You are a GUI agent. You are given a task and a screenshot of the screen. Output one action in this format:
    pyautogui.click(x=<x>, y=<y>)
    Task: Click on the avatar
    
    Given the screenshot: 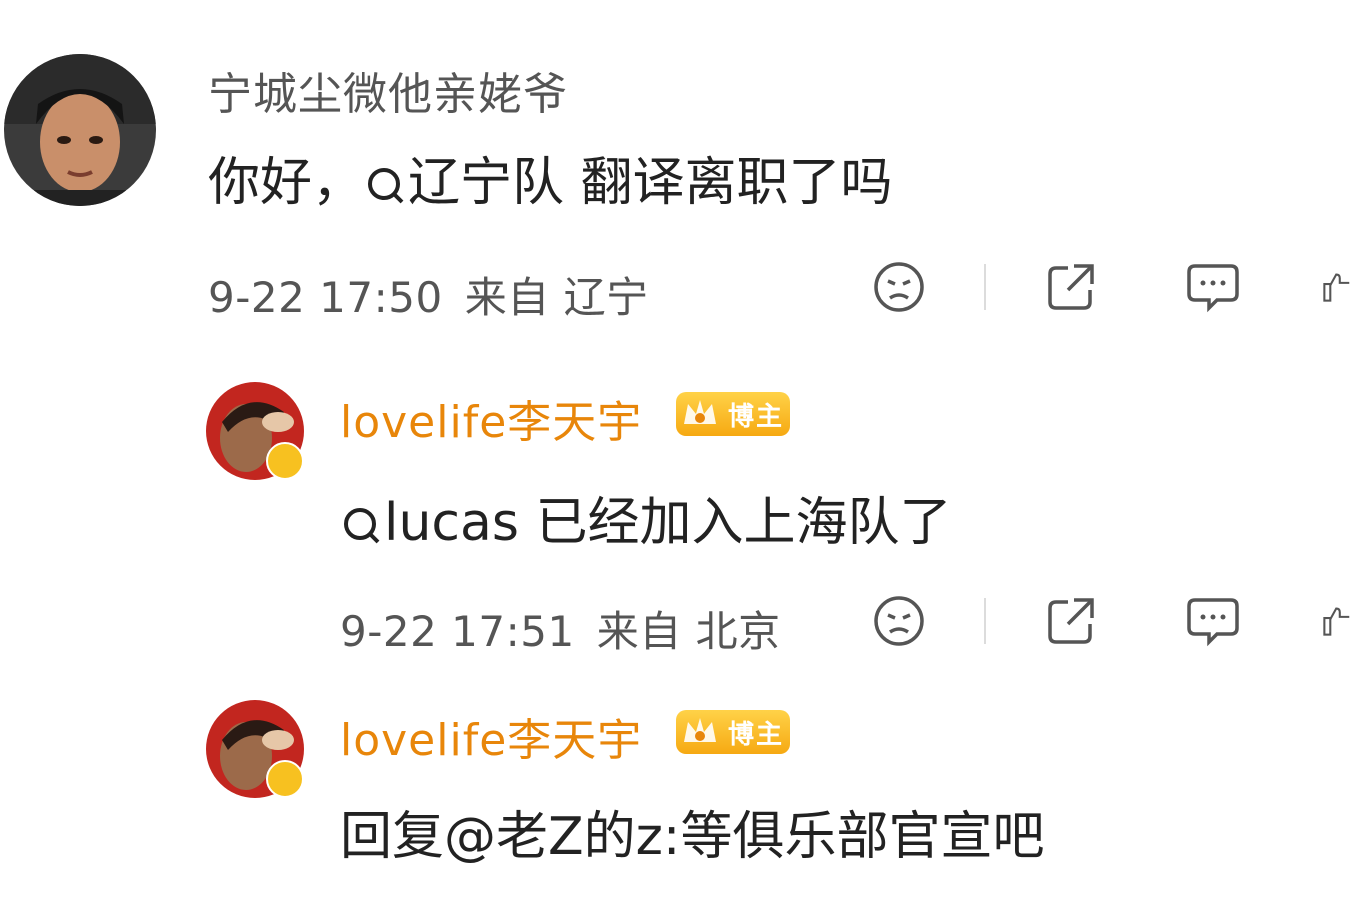 What is the action you would take?
    pyautogui.click(x=80, y=130)
    